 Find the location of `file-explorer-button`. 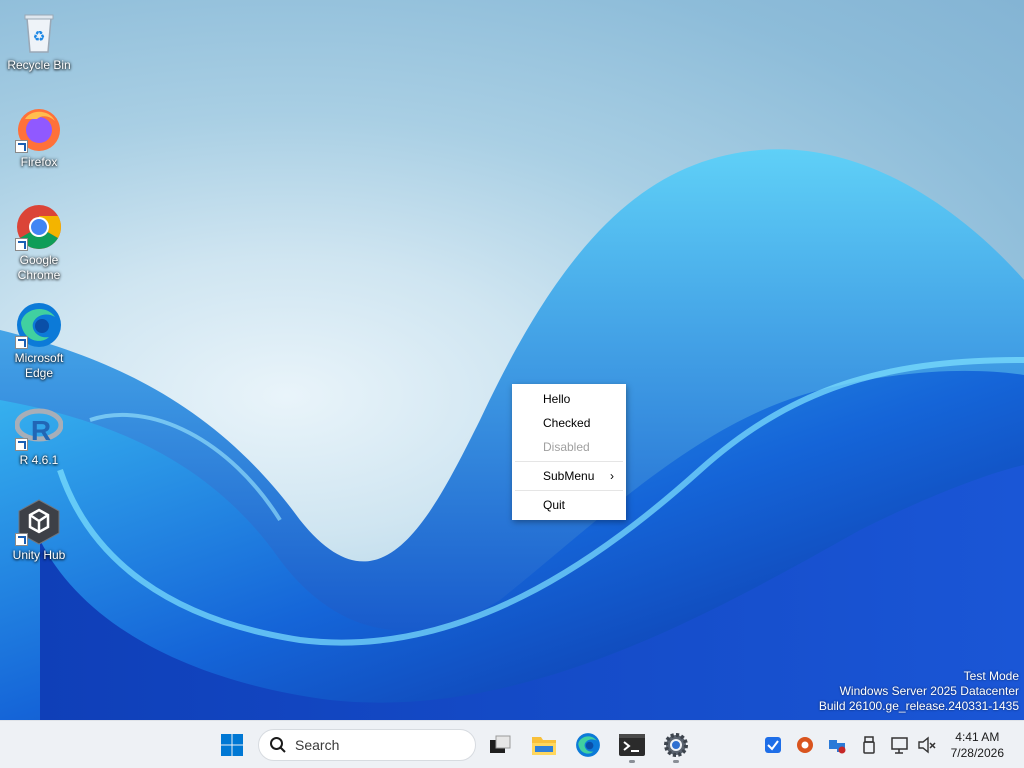

file-explorer-button is located at coordinates (544, 745).